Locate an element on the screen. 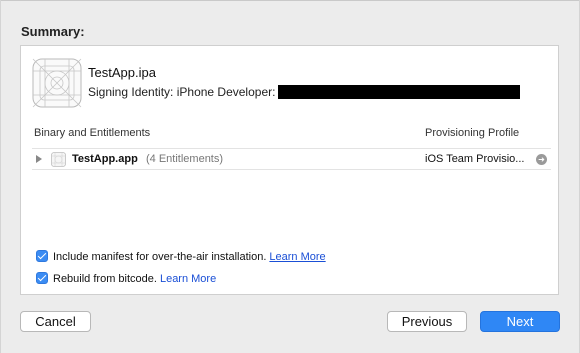  redacted-block is located at coordinates (399, 92).